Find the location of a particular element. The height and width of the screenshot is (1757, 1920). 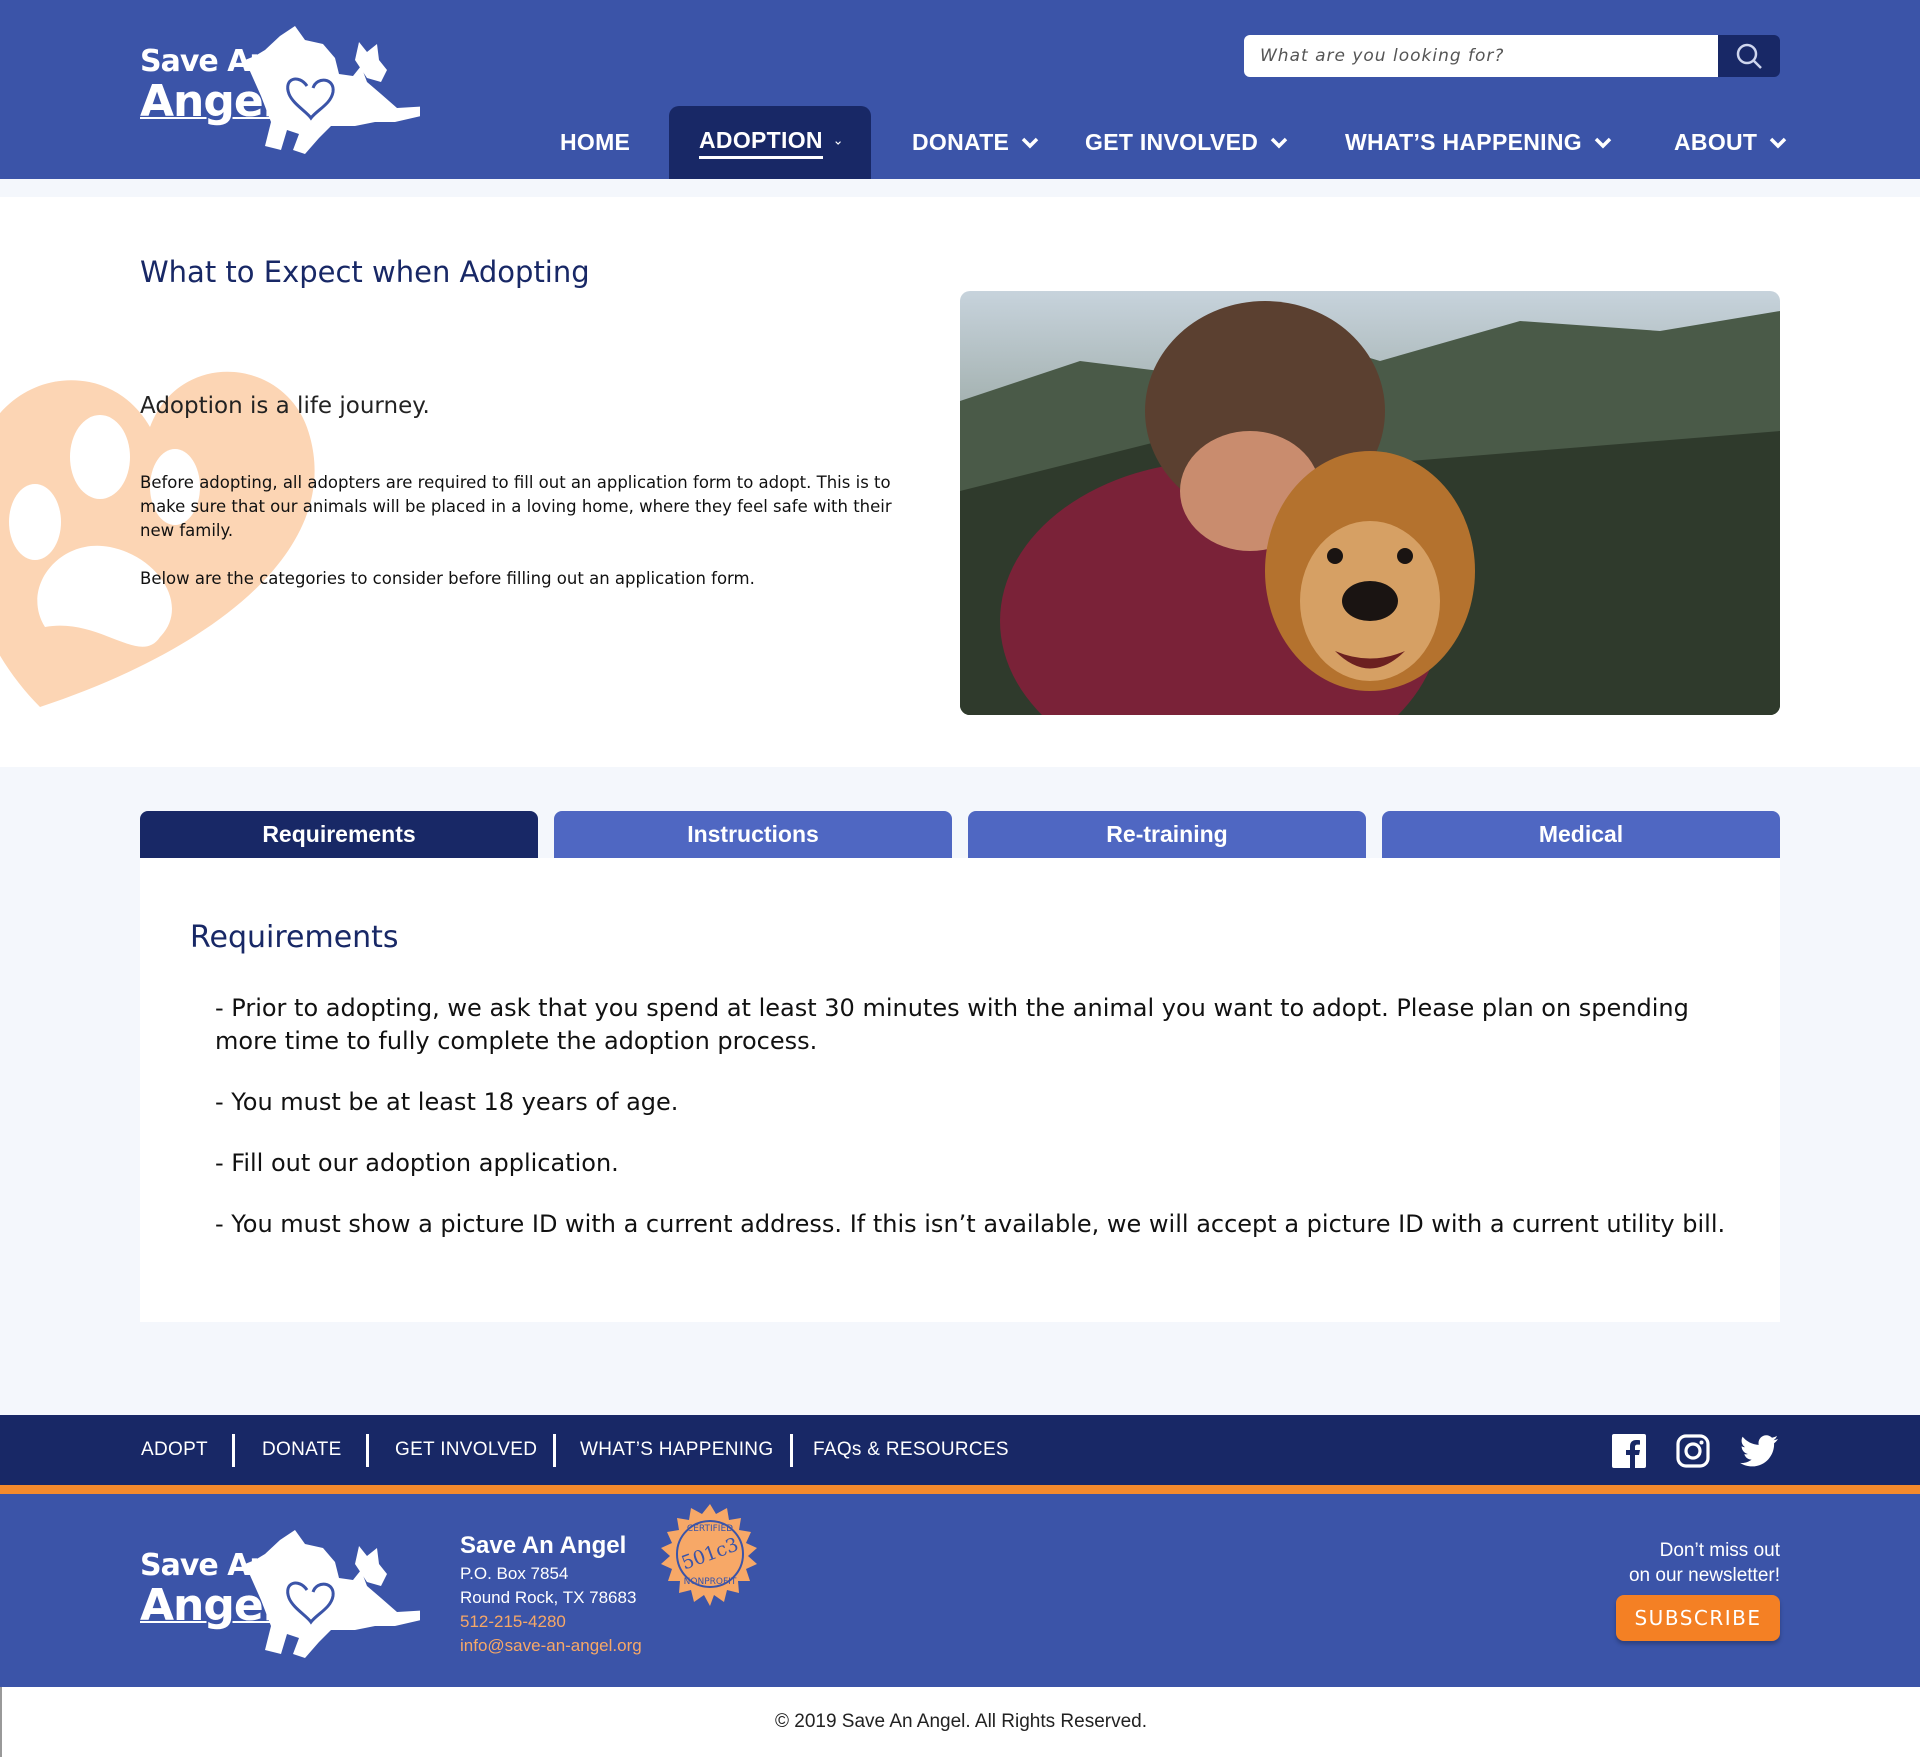

newsletter-text: Don’t miss out on our newsletter! is located at coordinates (1704, 1563).